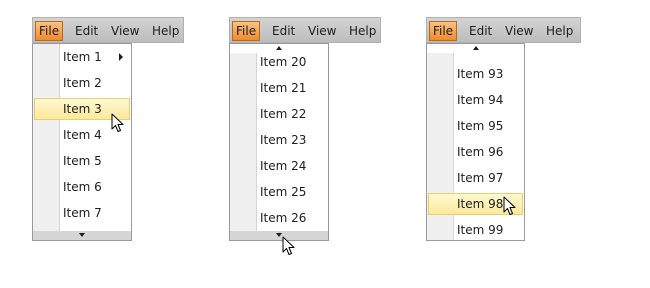 Image resolution: width=650 pixels, height=288 pixels. What do you see at coordinates (279, 166) in the screenshot?
I see `menu-item-24: Item 24` at bounding box center [279, 166].